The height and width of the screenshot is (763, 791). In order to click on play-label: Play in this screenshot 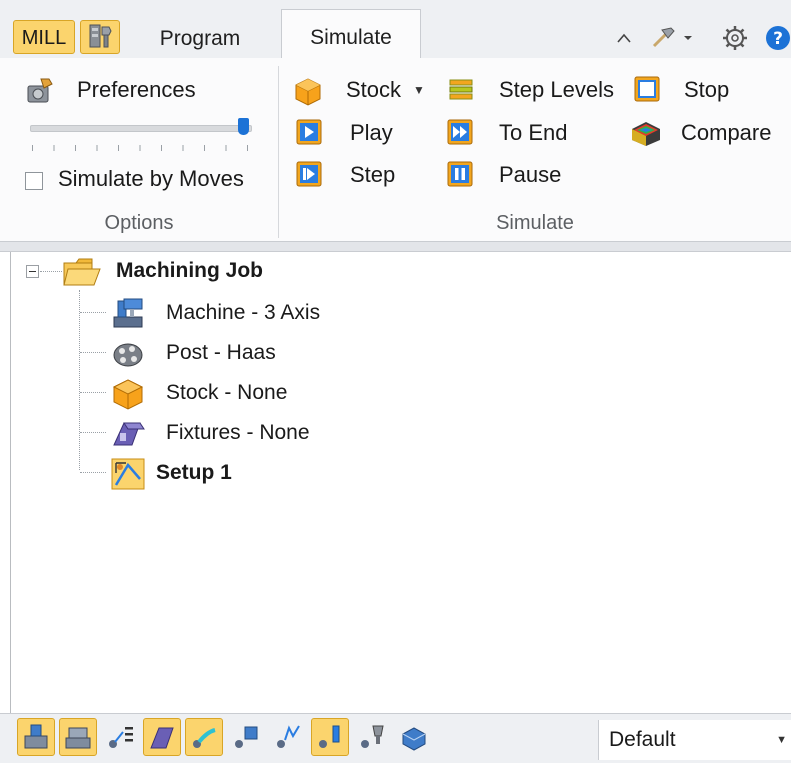, I will do `click(371, 132)`.